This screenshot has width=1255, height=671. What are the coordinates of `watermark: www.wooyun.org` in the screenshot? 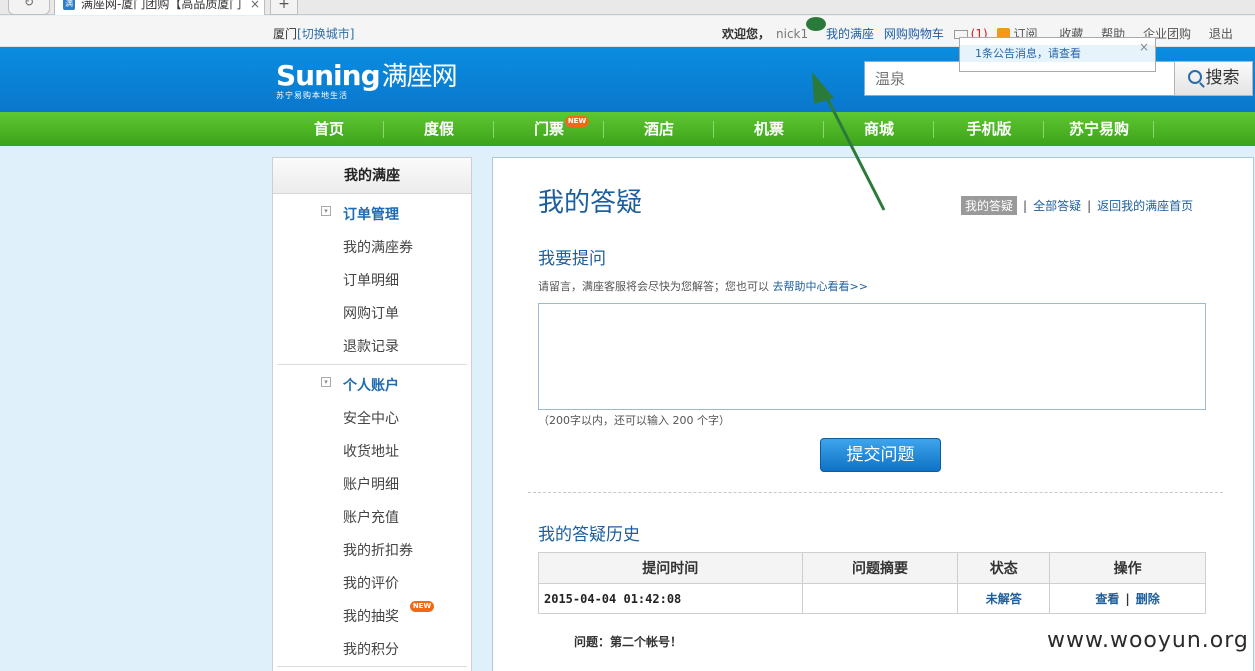 It's located at (1148, 640).